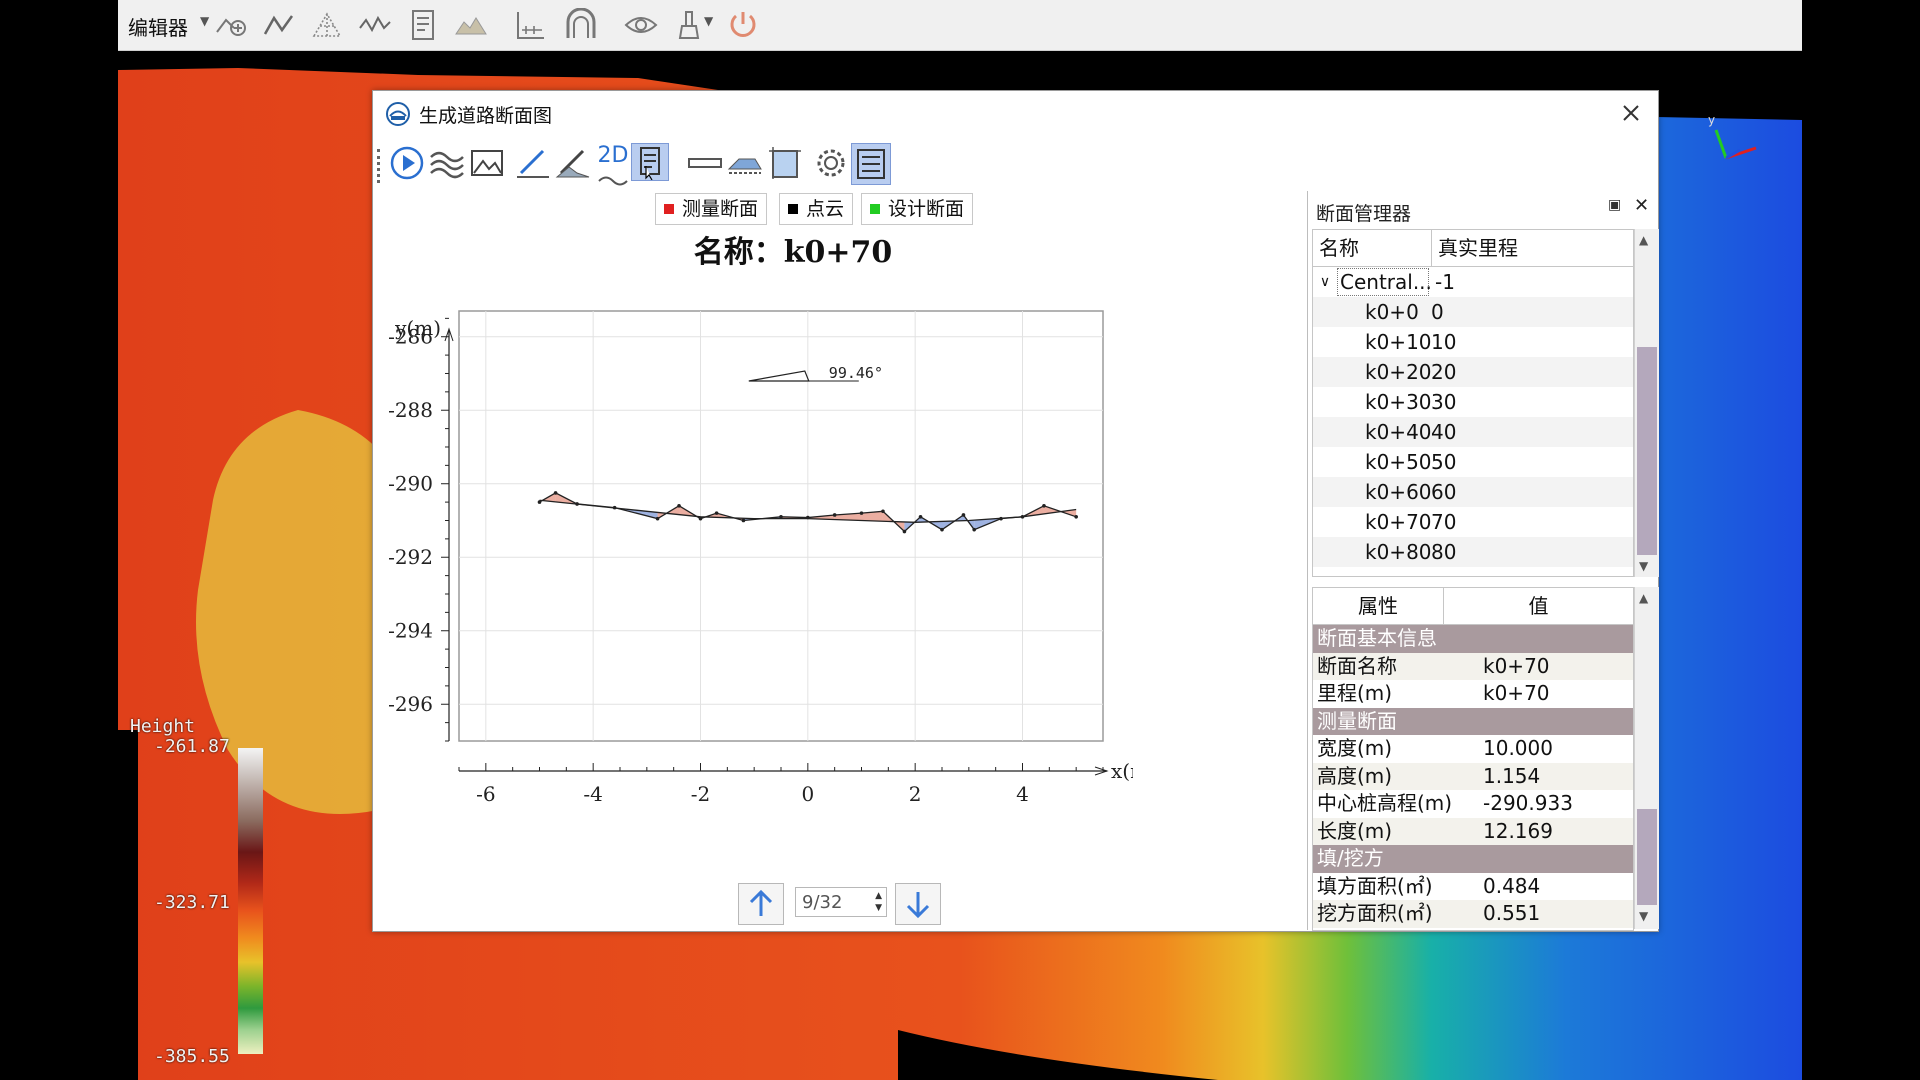 The height and width of the screenshot is (1080, 1920). What do you see at coordinates (487, 163) in the screenshot?
I see `image-icon` at bounding box center [487, 163].